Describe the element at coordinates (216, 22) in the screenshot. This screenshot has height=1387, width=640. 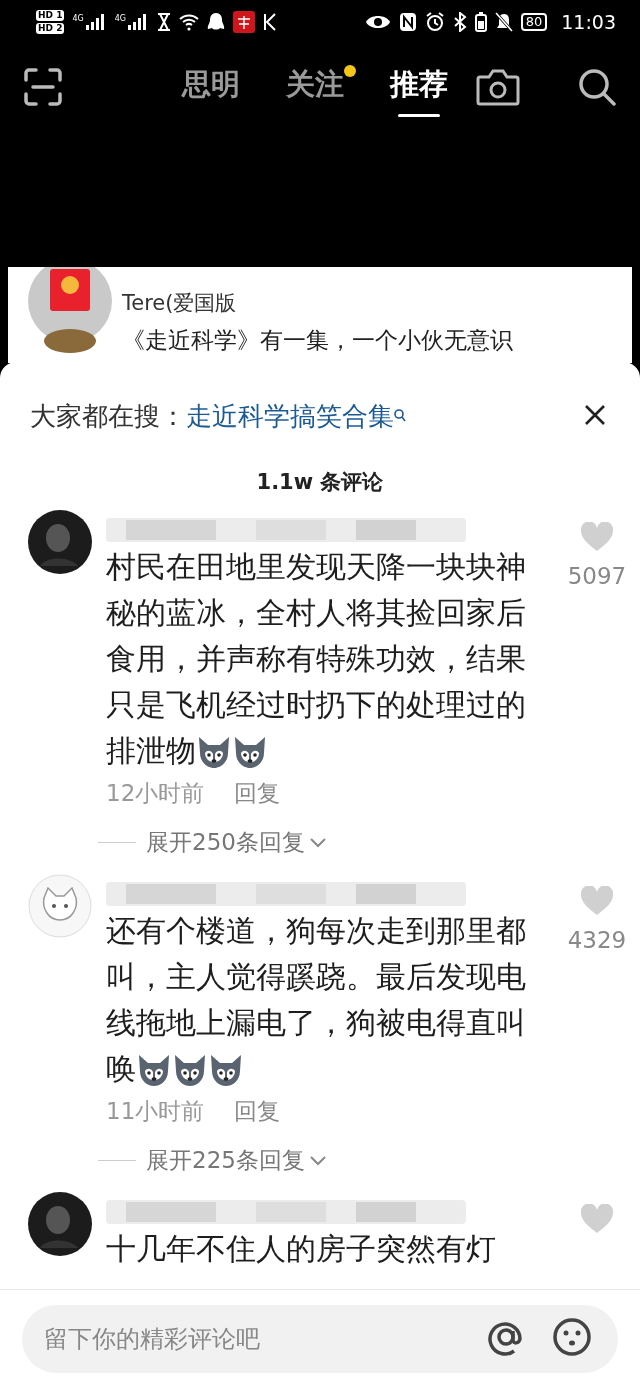
I see `penguin-icon` at that location.